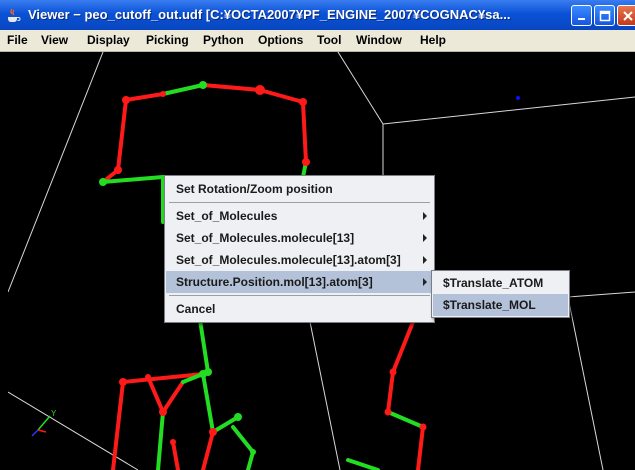 The image size is (635, 470). What do you see at coordinates (299, 309) in the screenshot?
I see `menu-item-cancel: Cancel` at bounding box center [299, 309].